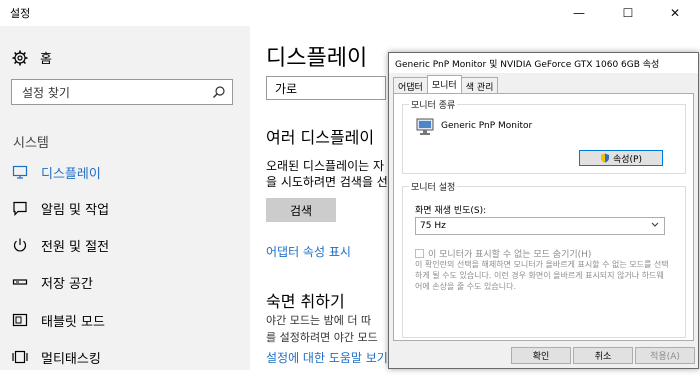 Image resolution: width=700 pixels, height=375 pixels. Describe the element at coordinates (75, 210) in the screenshot. I see `sidebar-item-label: 알림 및 작업` at that location.